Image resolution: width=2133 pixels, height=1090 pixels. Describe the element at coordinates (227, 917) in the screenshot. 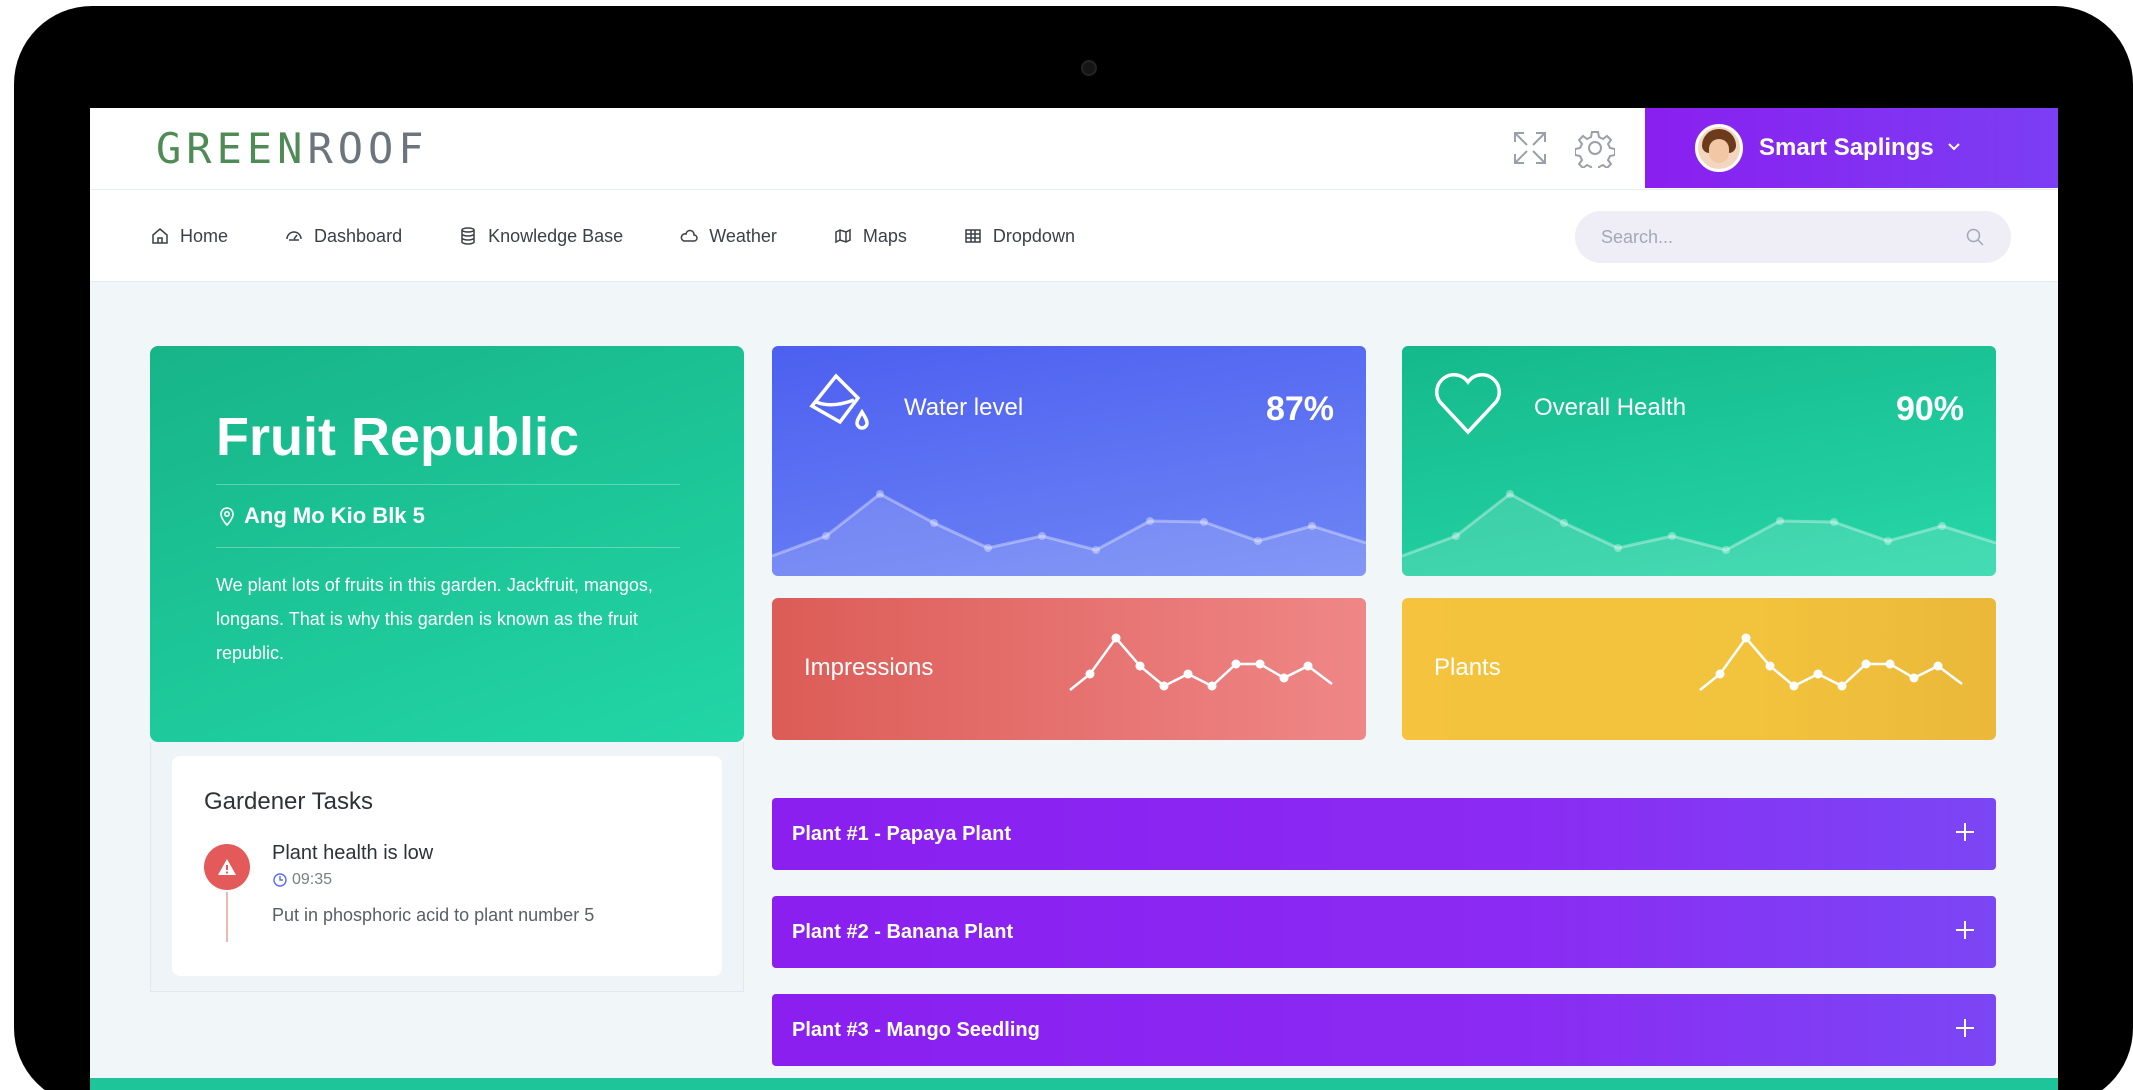

I see `timeline-line` at that location.